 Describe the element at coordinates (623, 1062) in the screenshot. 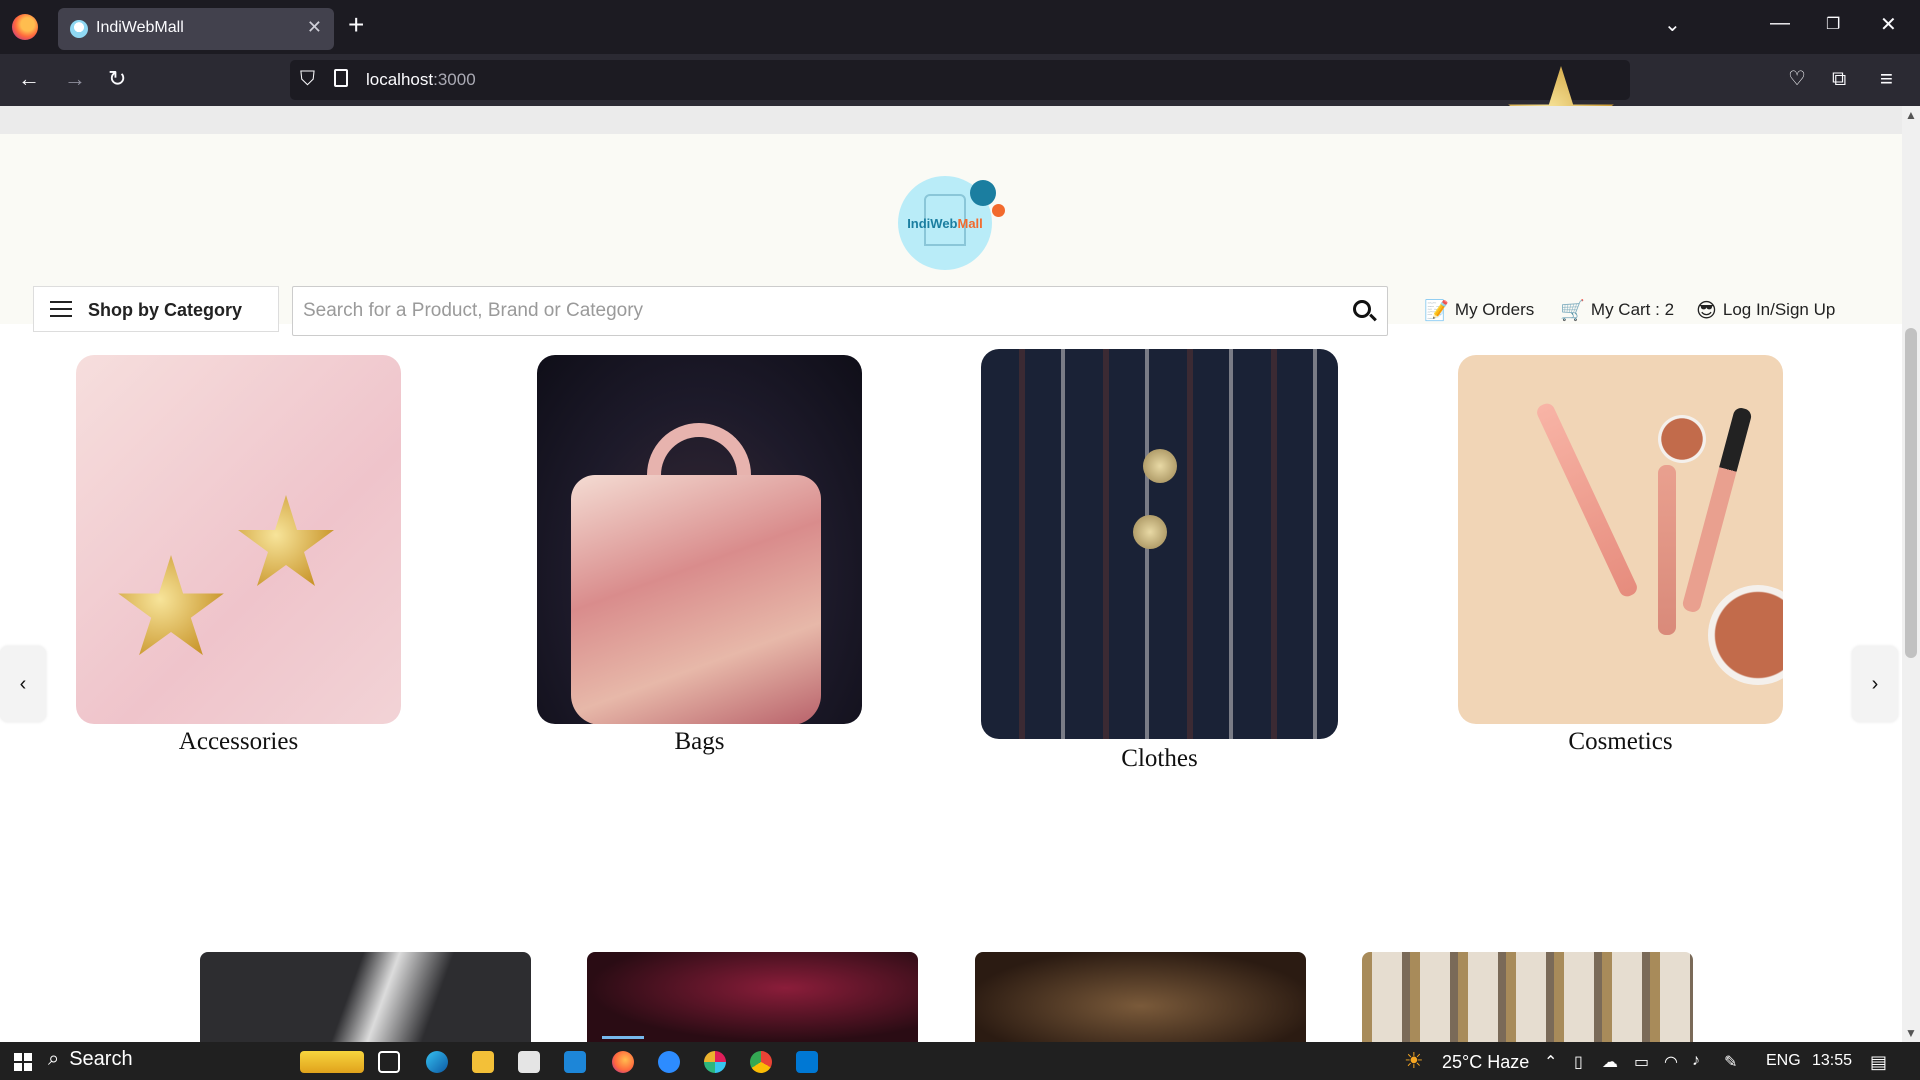

I see `firefox-taskbar-icon` at that location.